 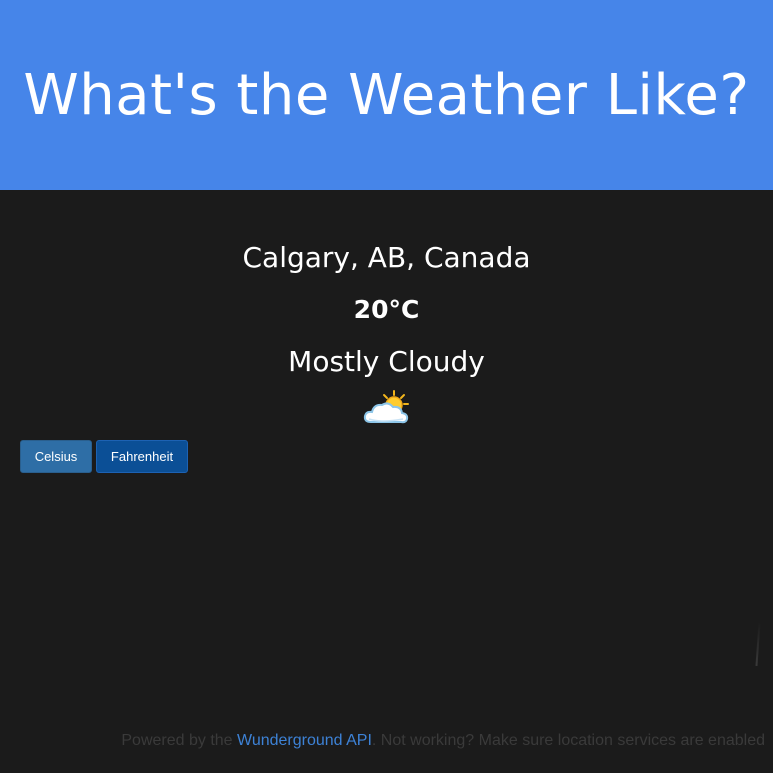 What do you see at coordinates (304, 740) in the screenshot?
I see `wunderground-link: Wunderground API` at bounding box center [304, 740].